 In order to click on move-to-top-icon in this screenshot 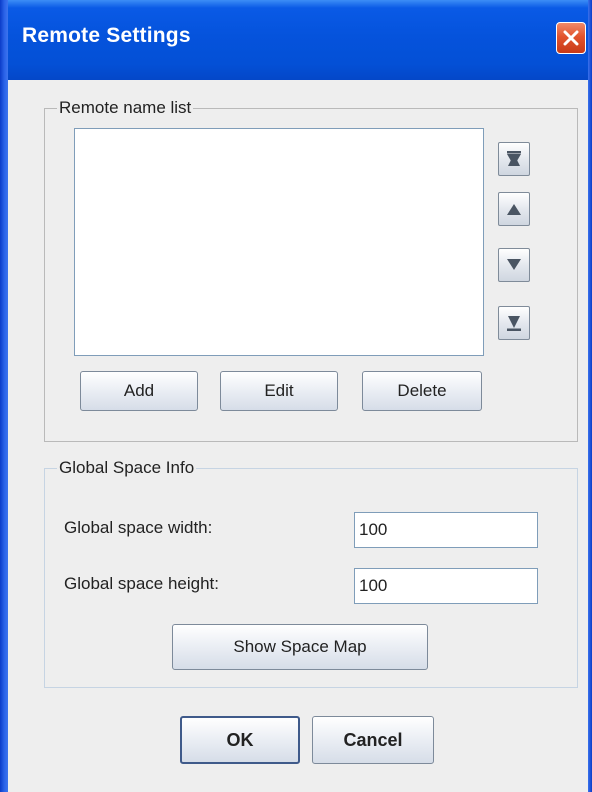, I will do `click(514, 158)`.